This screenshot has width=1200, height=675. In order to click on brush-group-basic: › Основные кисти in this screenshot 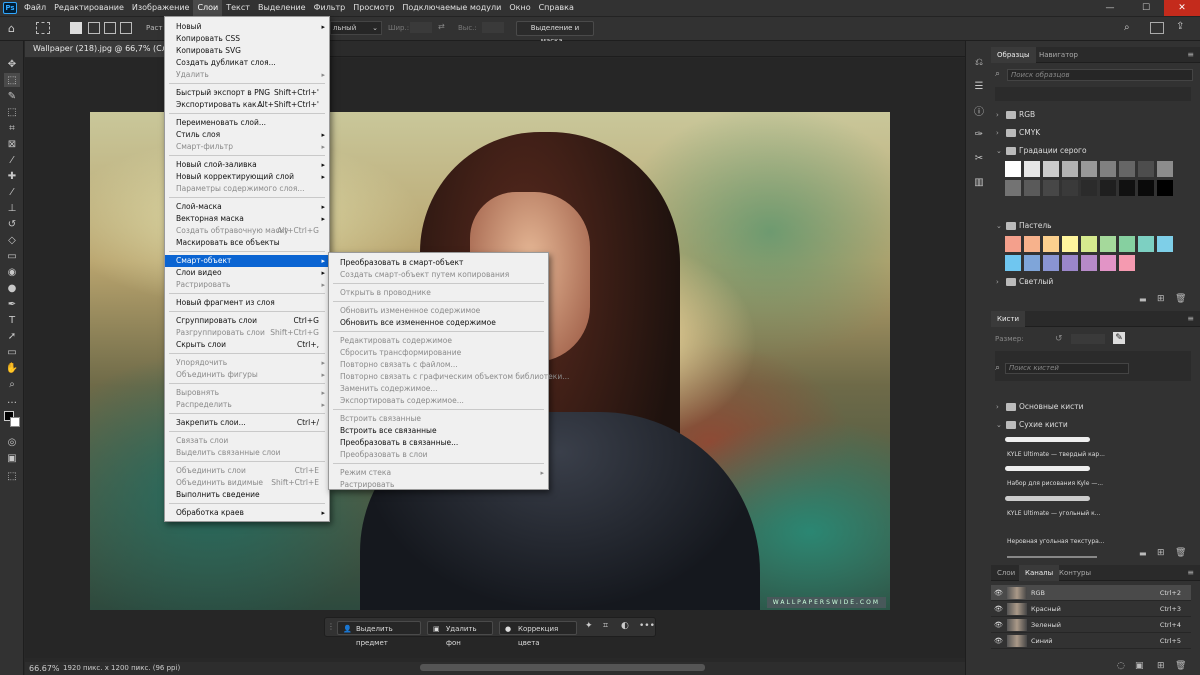, I will do `click(1091, 407)`.